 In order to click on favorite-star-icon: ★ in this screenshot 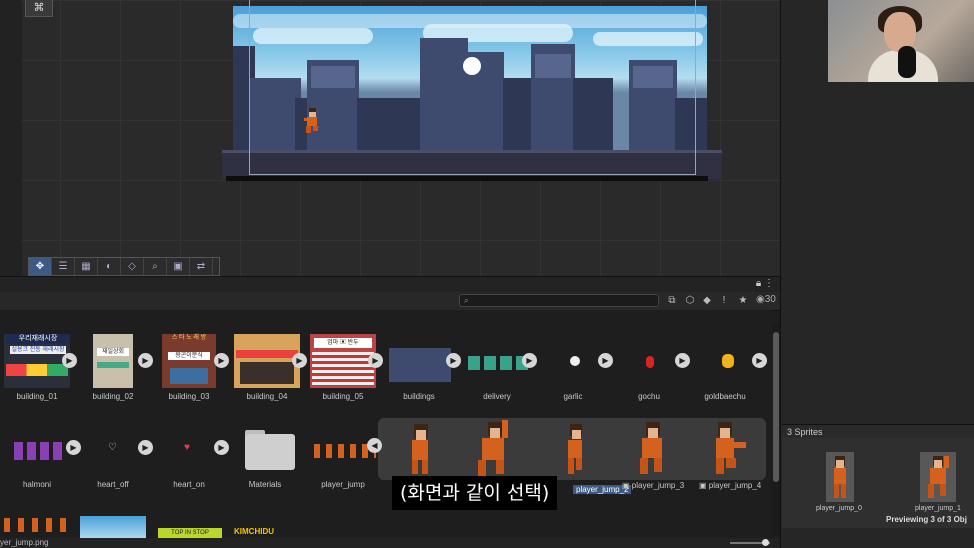, I will do `click(743, 300)`.